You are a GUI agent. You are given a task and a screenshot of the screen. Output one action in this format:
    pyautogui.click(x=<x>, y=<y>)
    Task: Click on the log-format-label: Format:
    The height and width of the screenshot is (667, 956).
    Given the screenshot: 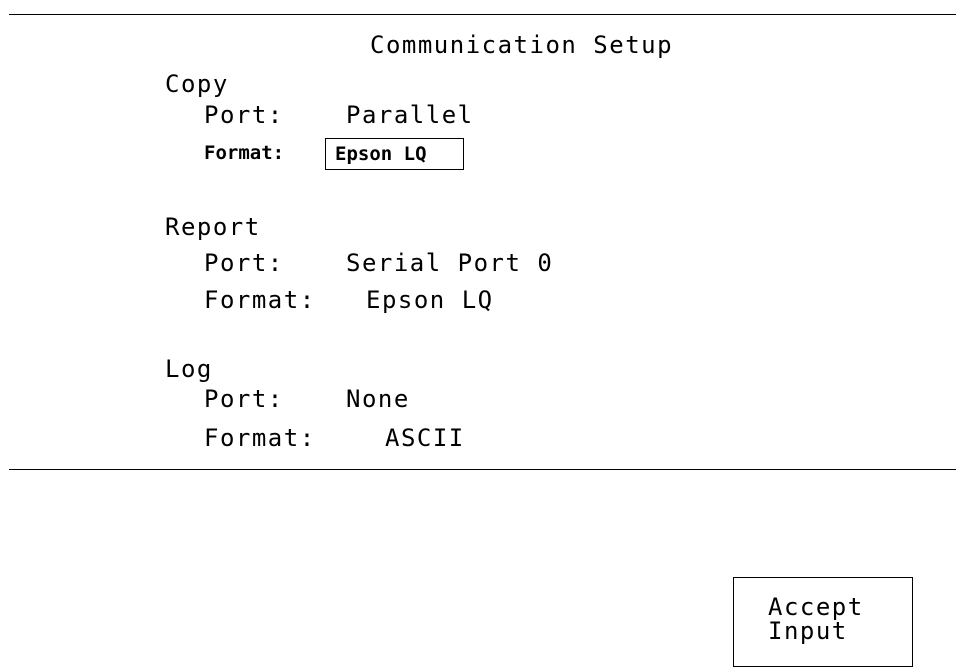 What is the action you would take?
    pyautogui.click(x=260, y=438)
    